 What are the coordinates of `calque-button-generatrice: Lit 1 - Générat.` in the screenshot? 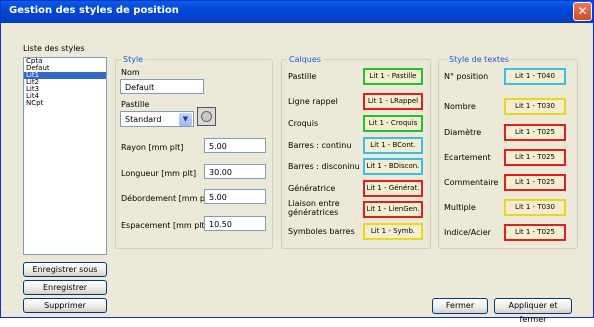 It's located at (393, 188).